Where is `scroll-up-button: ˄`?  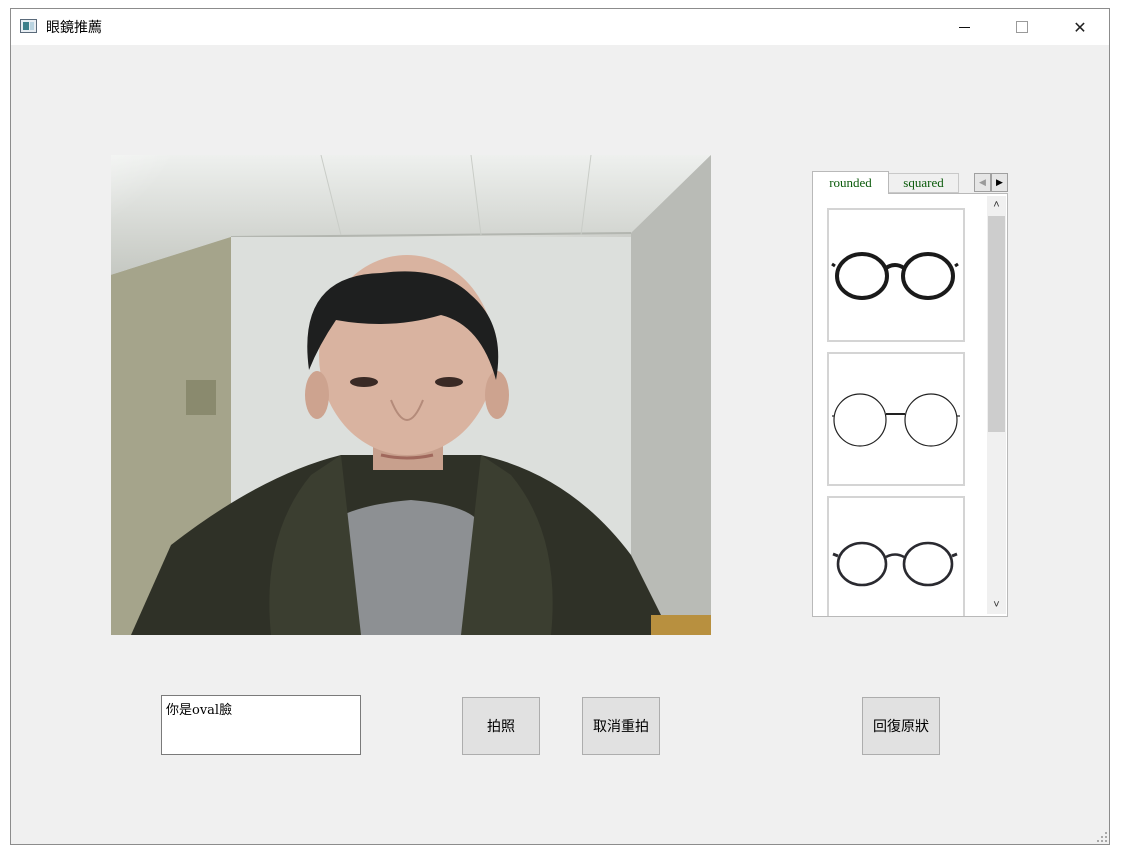
scroll-up-button: ˄ is located at coordinates (996, 205).